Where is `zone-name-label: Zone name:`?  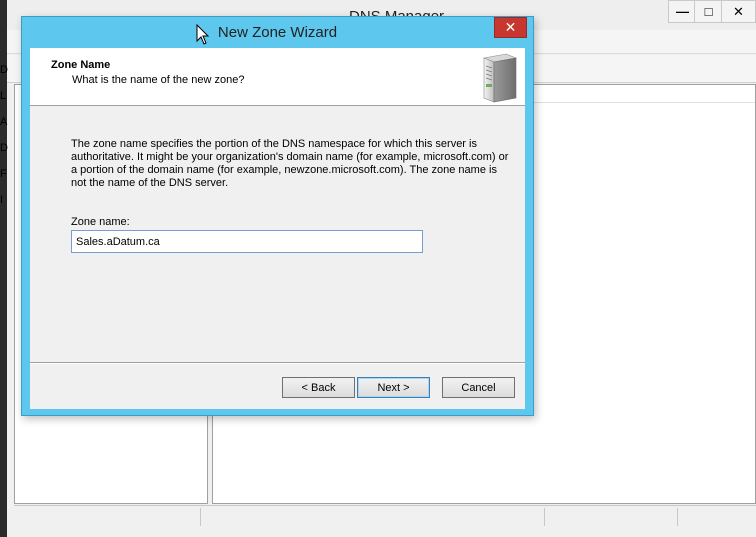 zone-name-label: Zone name: is located at coordinates (100, 222).